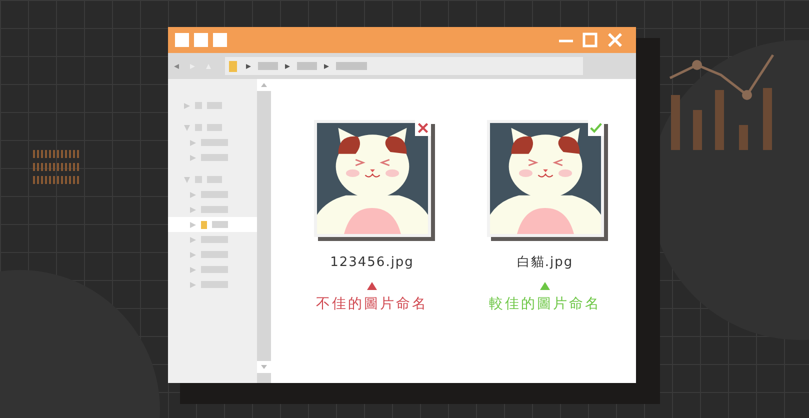  What do you see at coordinates (57, 167) in the screenshot?
I see `vent-lines-drawing` at bounding box center [57, 167].